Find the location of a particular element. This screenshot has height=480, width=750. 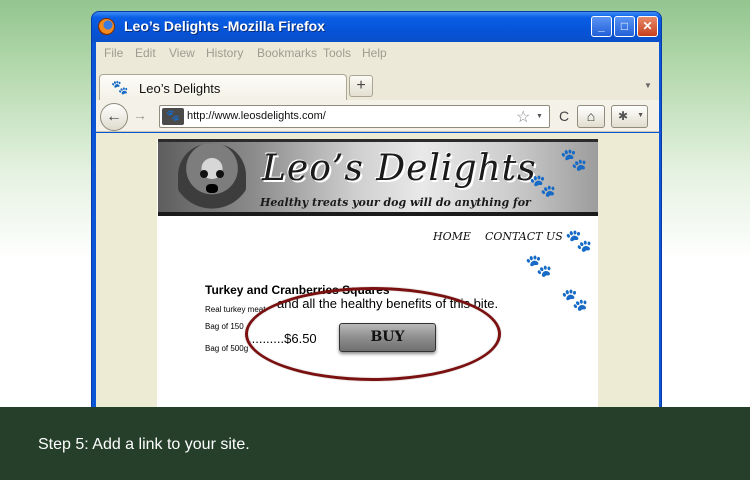

site-nav-home: HOME is located at coordinates (452, 236).